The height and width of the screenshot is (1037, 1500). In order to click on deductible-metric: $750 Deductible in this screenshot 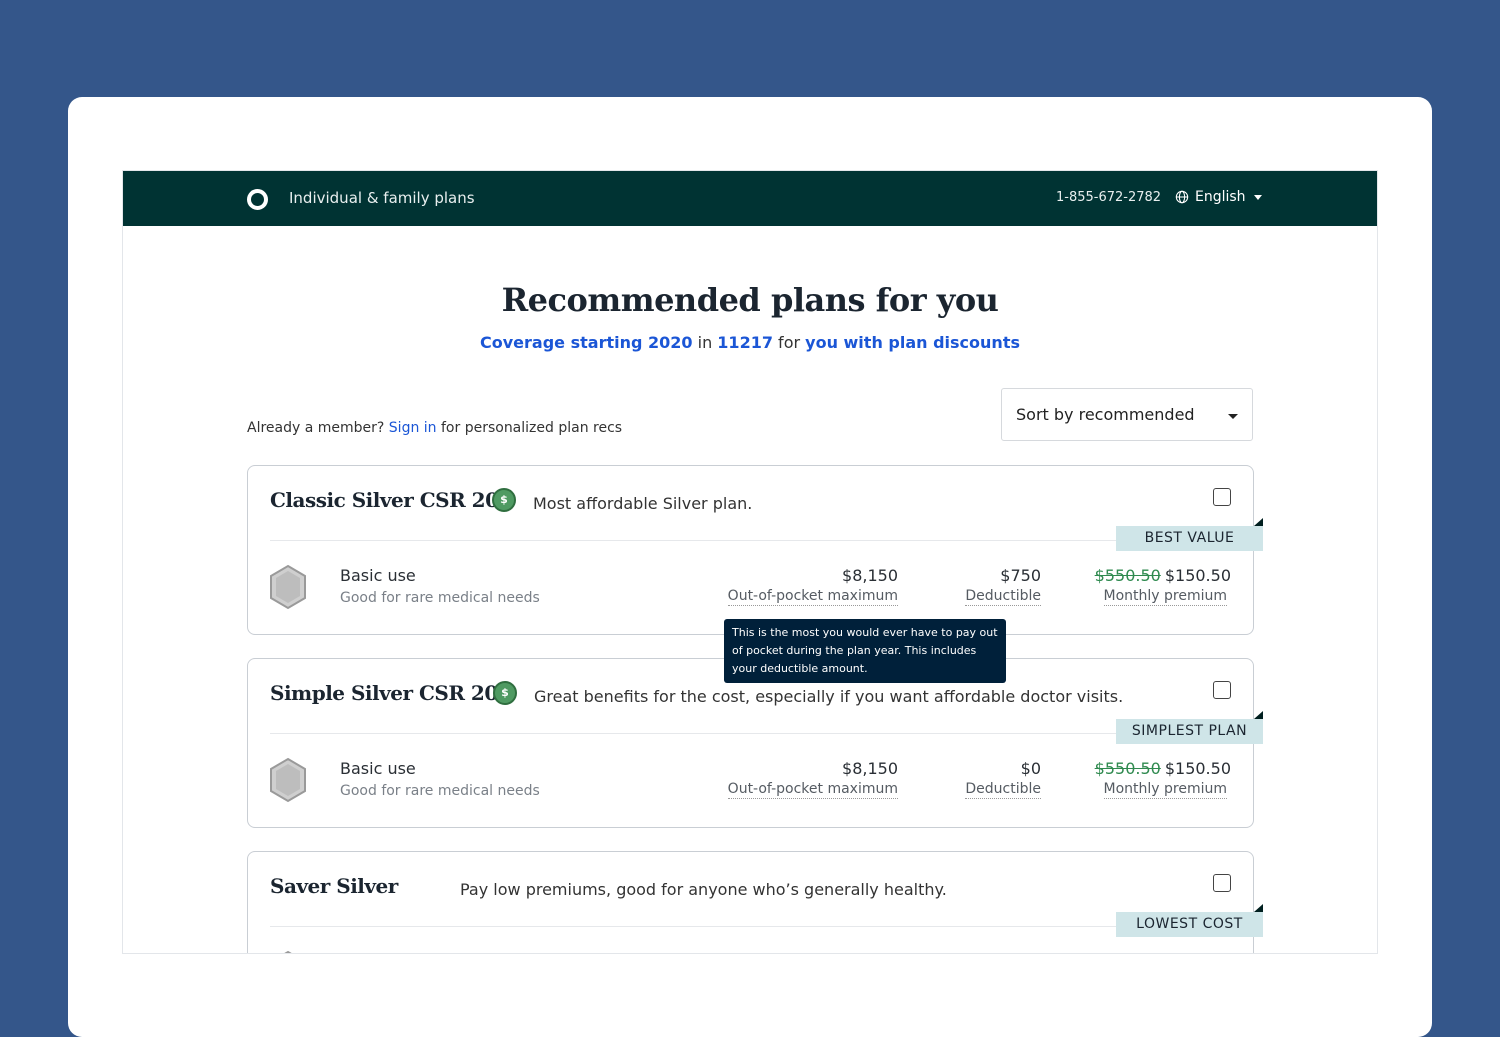, I will do `click(1003, 586)`.